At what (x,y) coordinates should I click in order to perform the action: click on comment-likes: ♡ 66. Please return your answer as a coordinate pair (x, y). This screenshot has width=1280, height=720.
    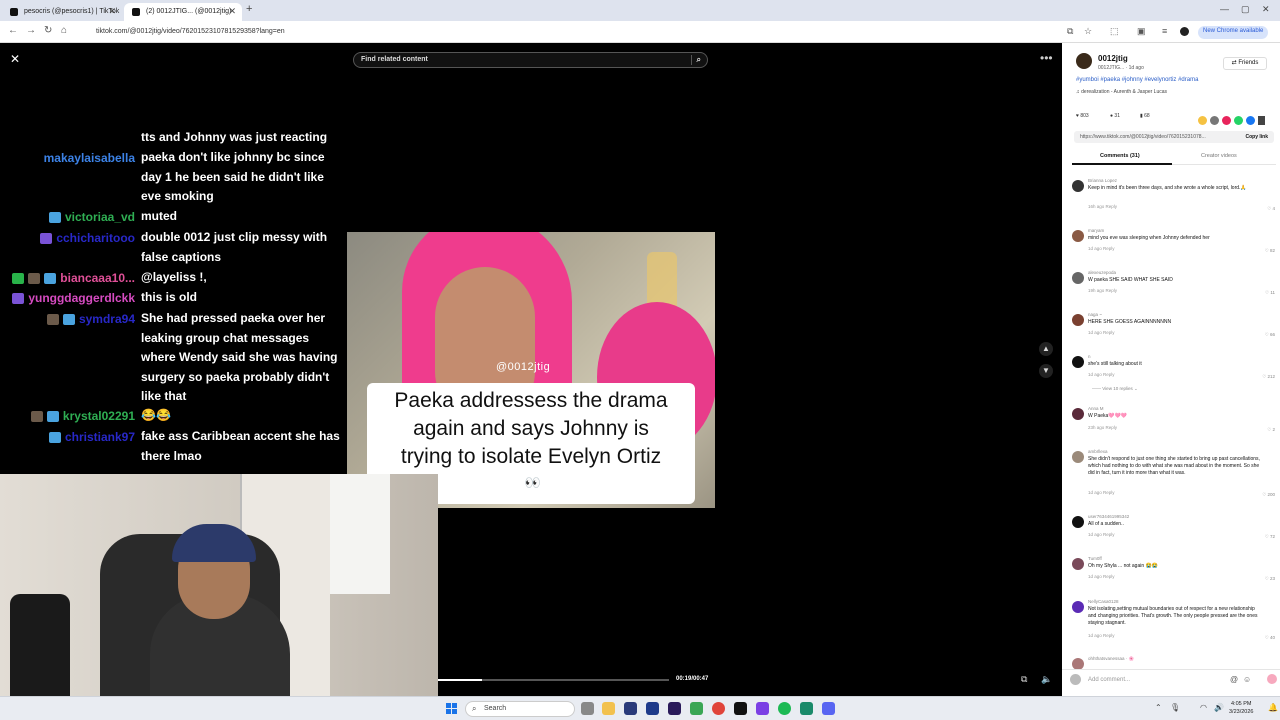
    Looking at the image, I should click on (1270, 335).